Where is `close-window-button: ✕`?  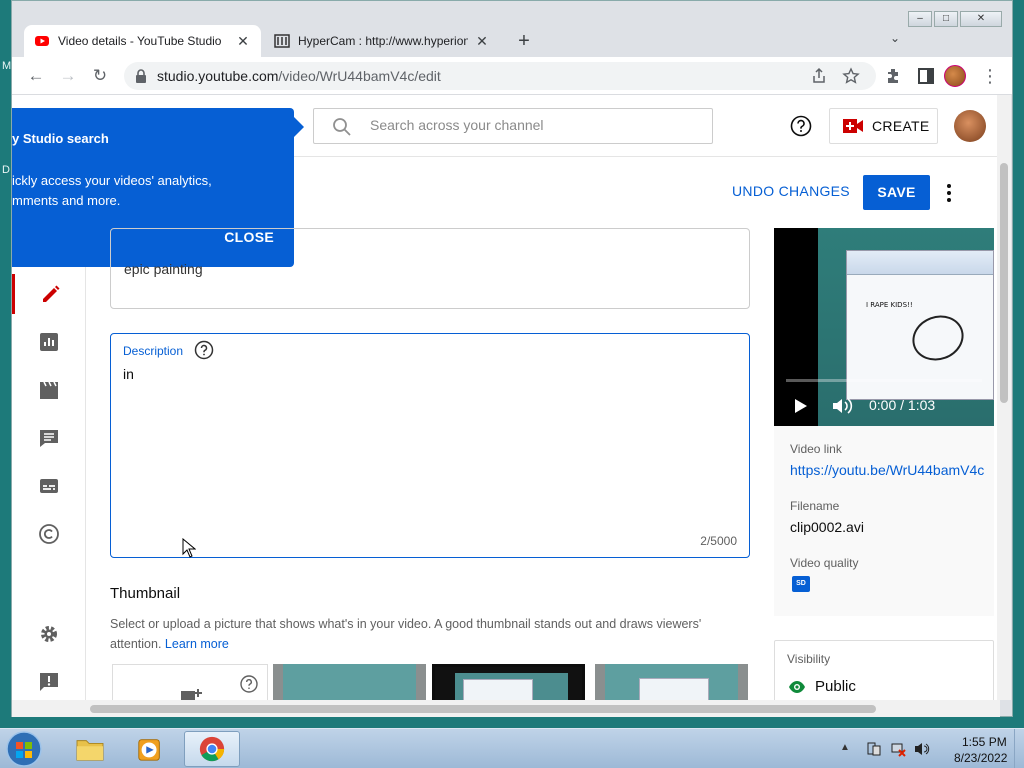
close-window-button: ✕ is located at coordinates (981, 19).